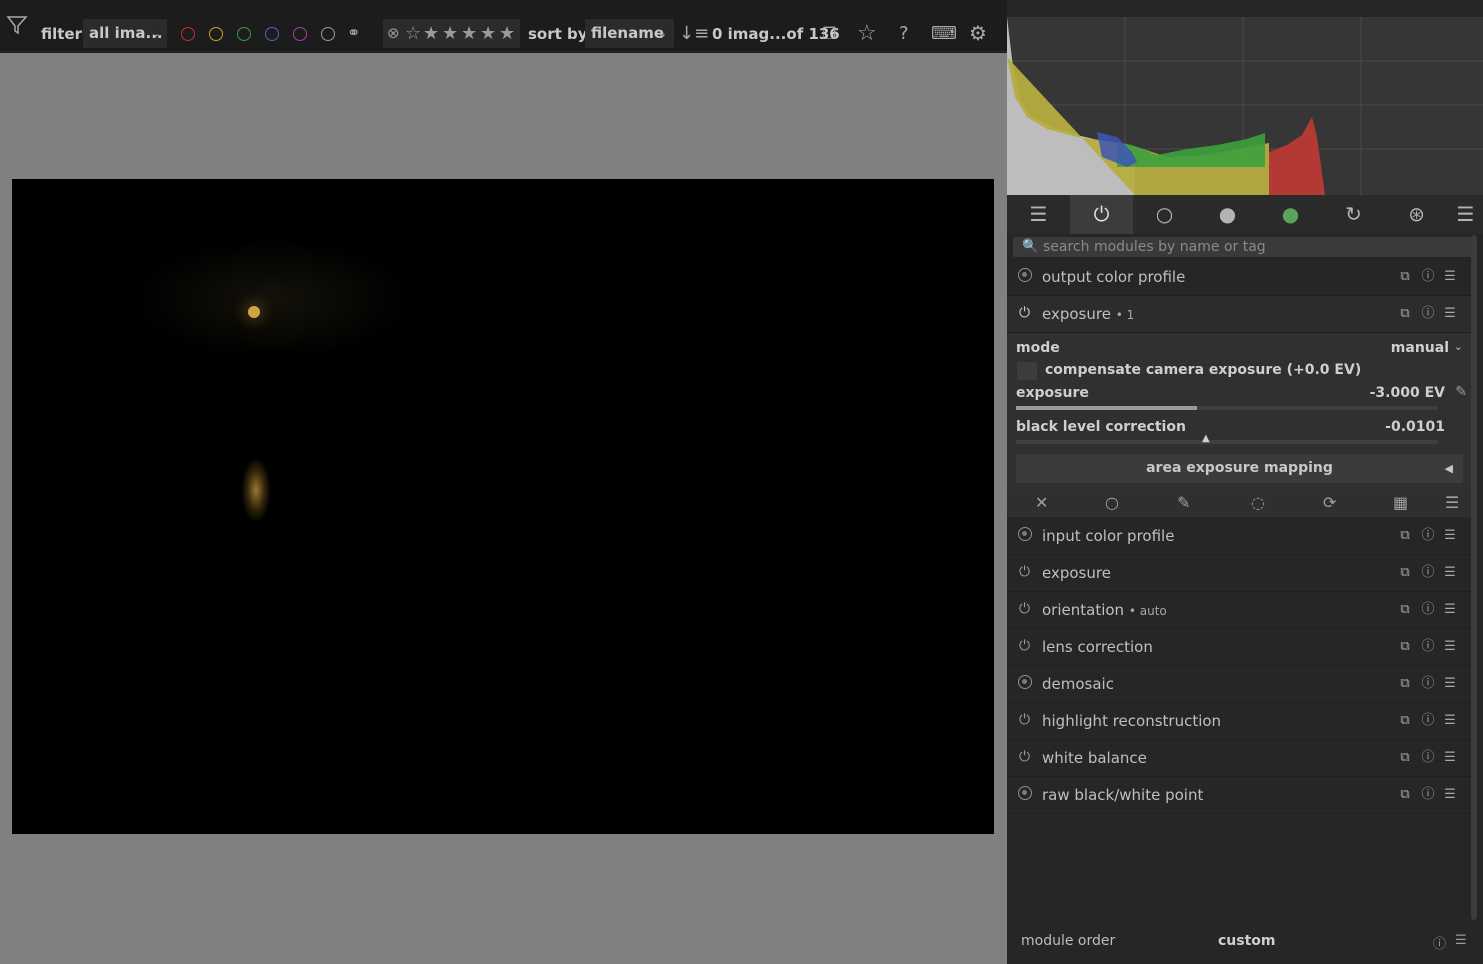 The height and width of the screenshot is (964, 1483). Describe the element at coordinates (17, 29) in the screenshot. I see `filter-funnel-icon` at that location.